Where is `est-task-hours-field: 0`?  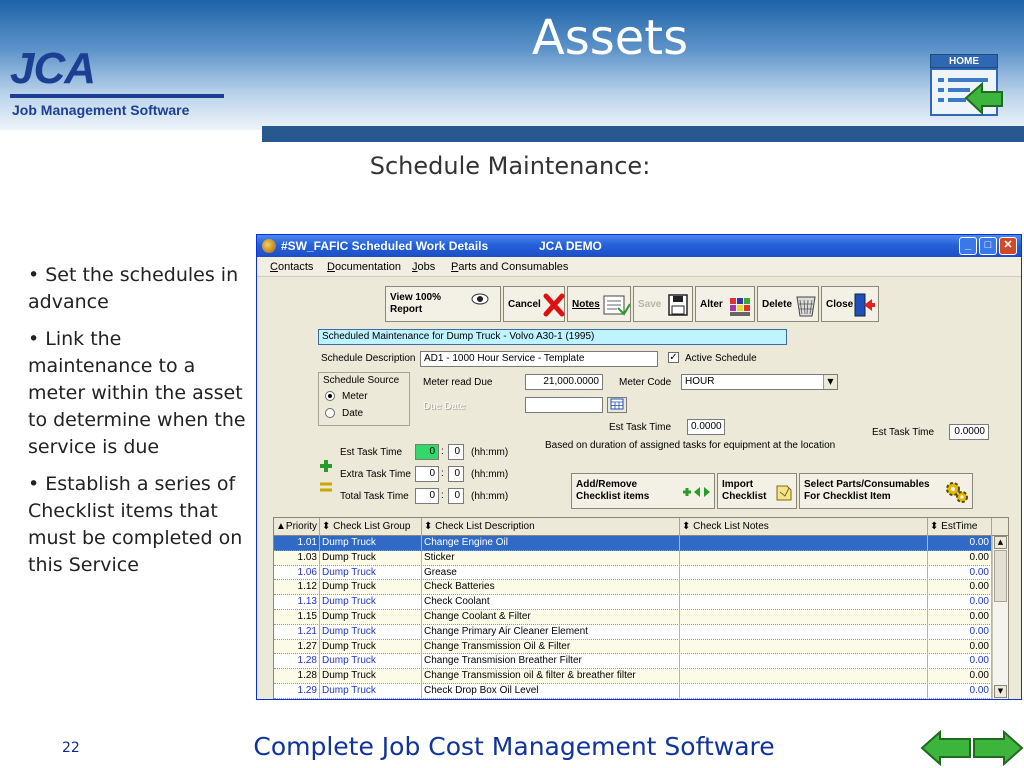
est-task-hours-field: 0 is located at coordinates (427, 452).